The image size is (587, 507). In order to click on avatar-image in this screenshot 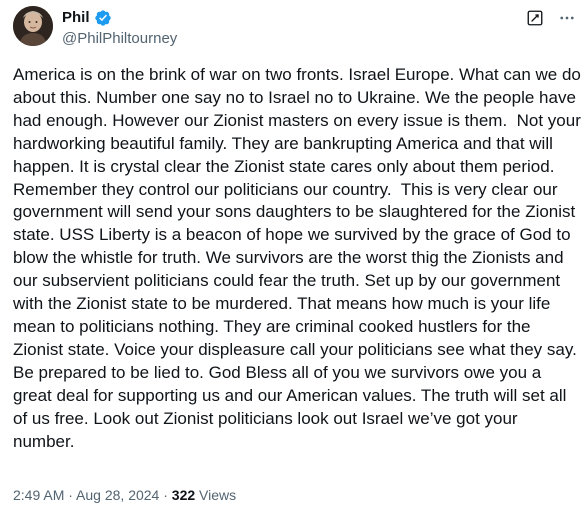, I will do `click(33, 26)`.